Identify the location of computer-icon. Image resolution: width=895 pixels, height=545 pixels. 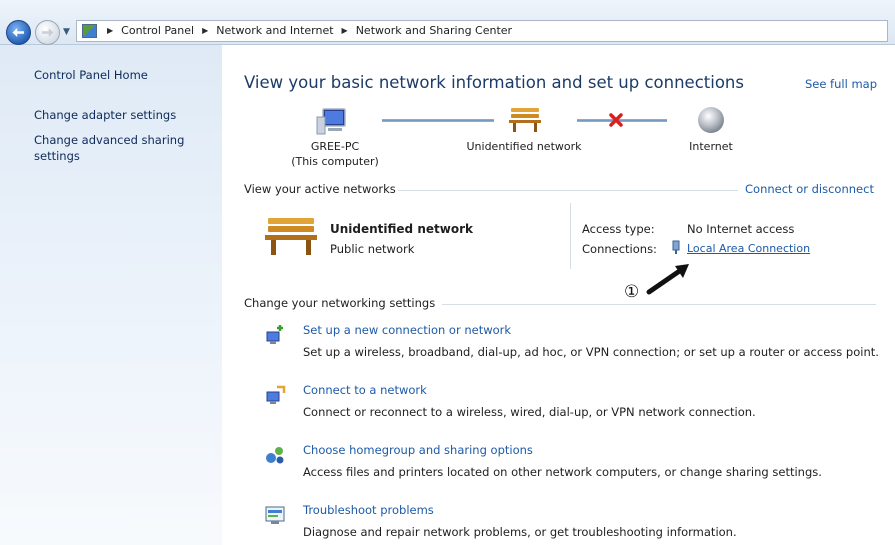
(331, 121).